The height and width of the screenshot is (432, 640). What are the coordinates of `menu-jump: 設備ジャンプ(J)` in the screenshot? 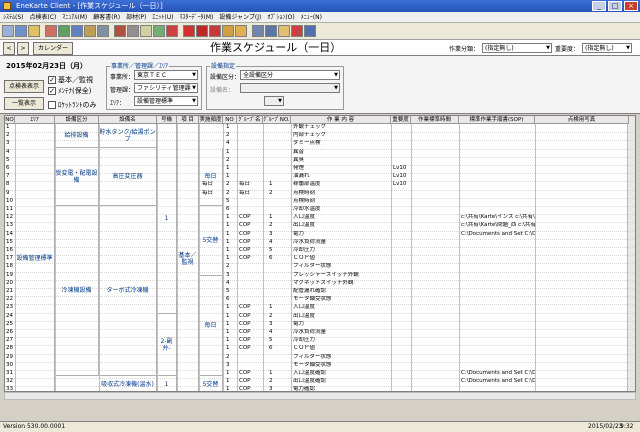 It's located at (240, 17).